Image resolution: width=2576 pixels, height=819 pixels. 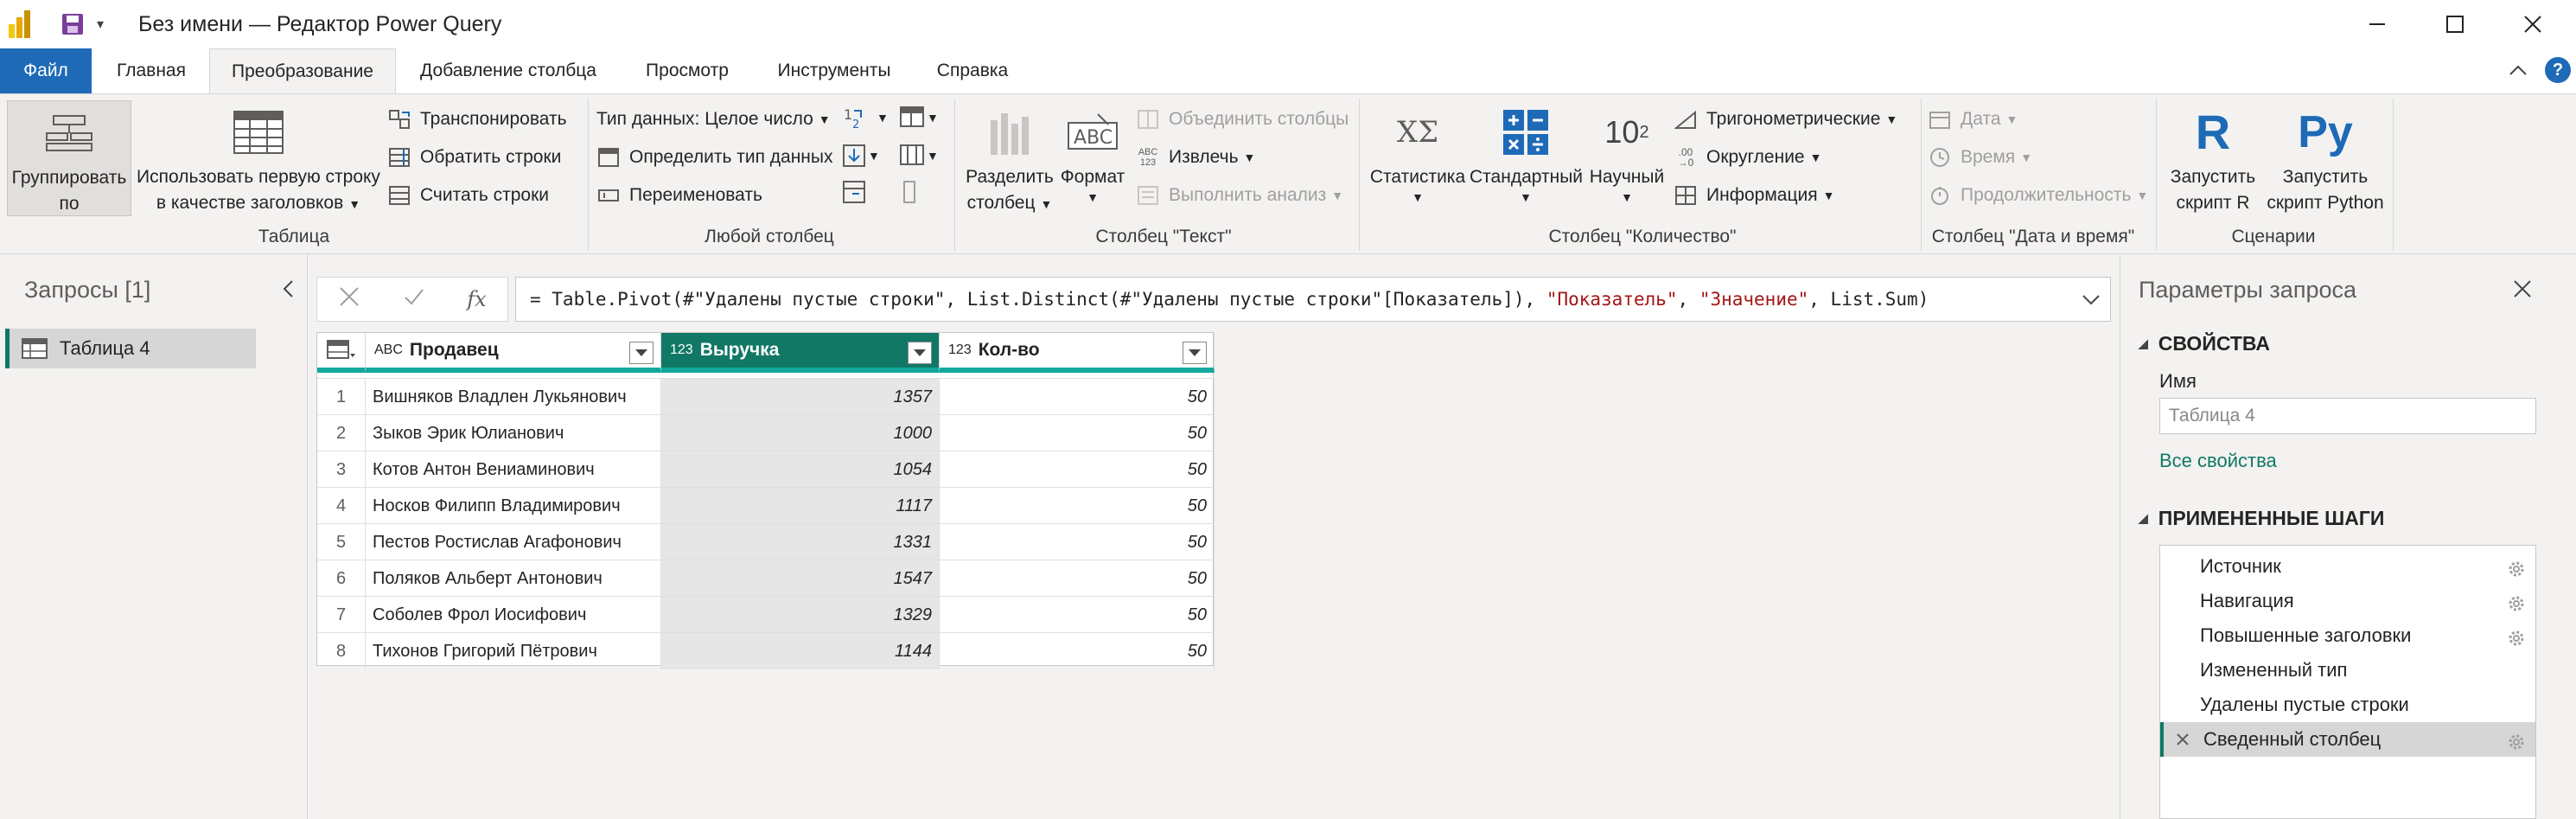 What do you see at coordinates (800, 651) in the screenshot?
I see `cell-revenue: 1144` at bounding box center [800, 651].